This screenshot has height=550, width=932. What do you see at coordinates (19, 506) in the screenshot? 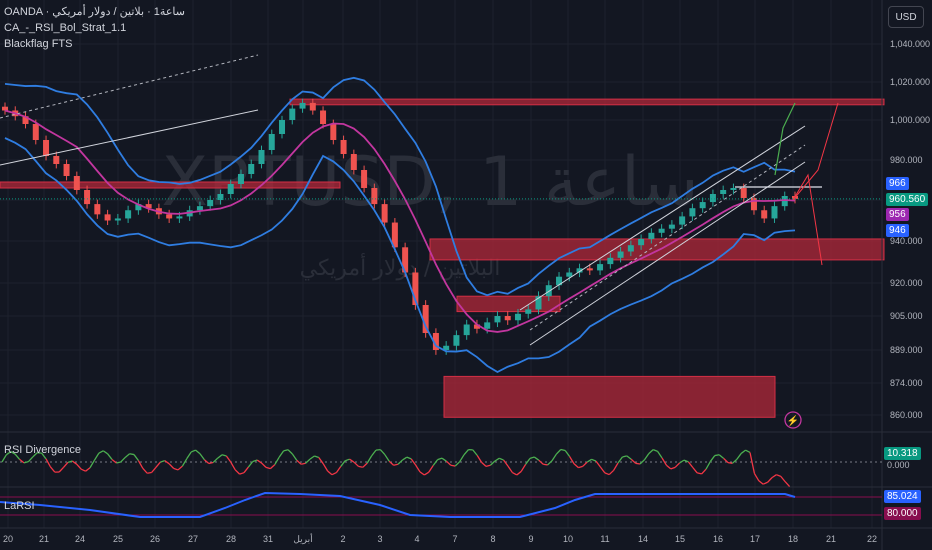
I see `larsi-title: LaRSI` at bounding box center [19, 506].